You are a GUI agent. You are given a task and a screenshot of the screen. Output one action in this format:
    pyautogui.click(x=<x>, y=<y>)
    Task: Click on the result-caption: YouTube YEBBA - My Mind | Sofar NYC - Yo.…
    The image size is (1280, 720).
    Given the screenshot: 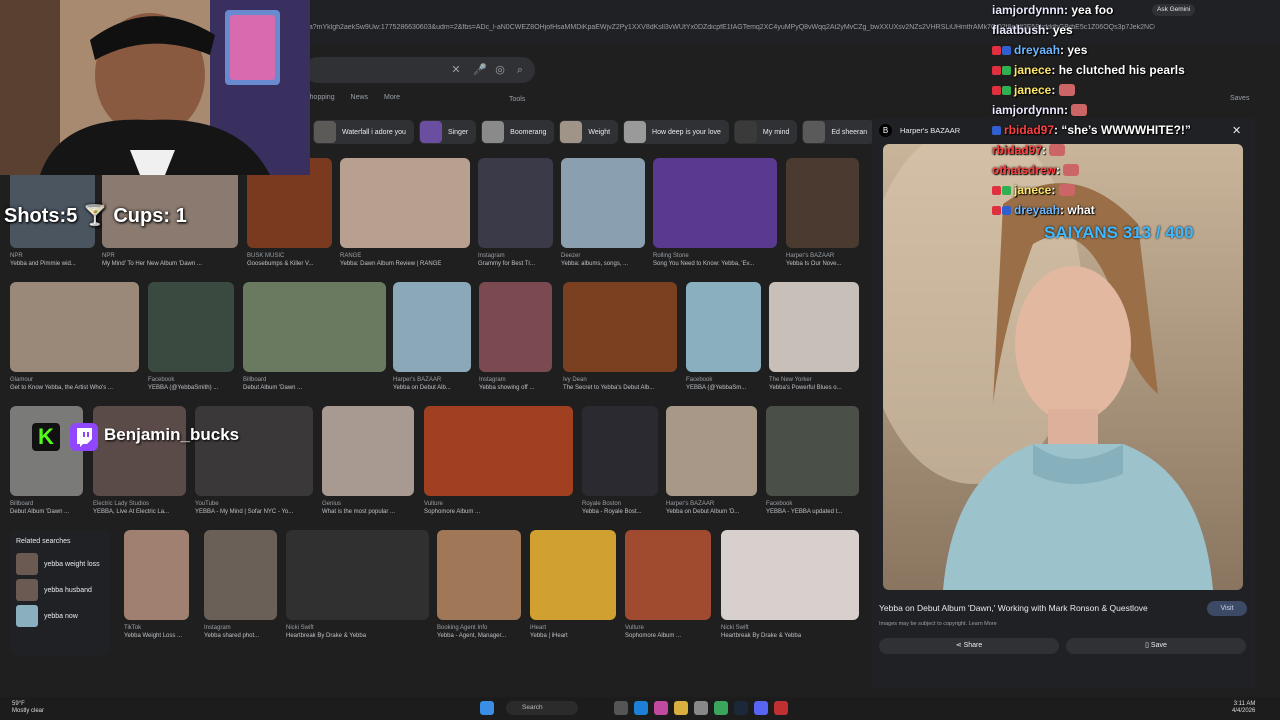 What is the action you would take?
    pyautogui.click(x=254, y=508)
    